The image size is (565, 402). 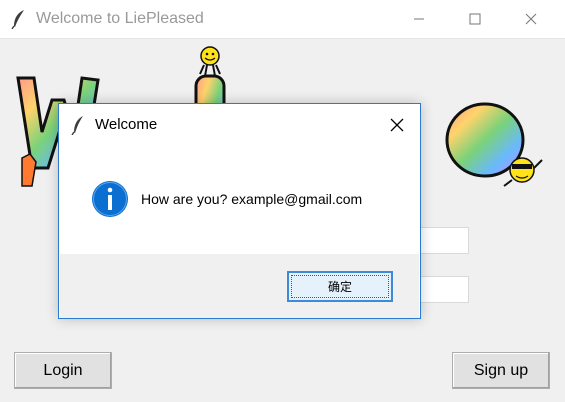 I want to click on login-button: Login, so click(x=63, y=370).